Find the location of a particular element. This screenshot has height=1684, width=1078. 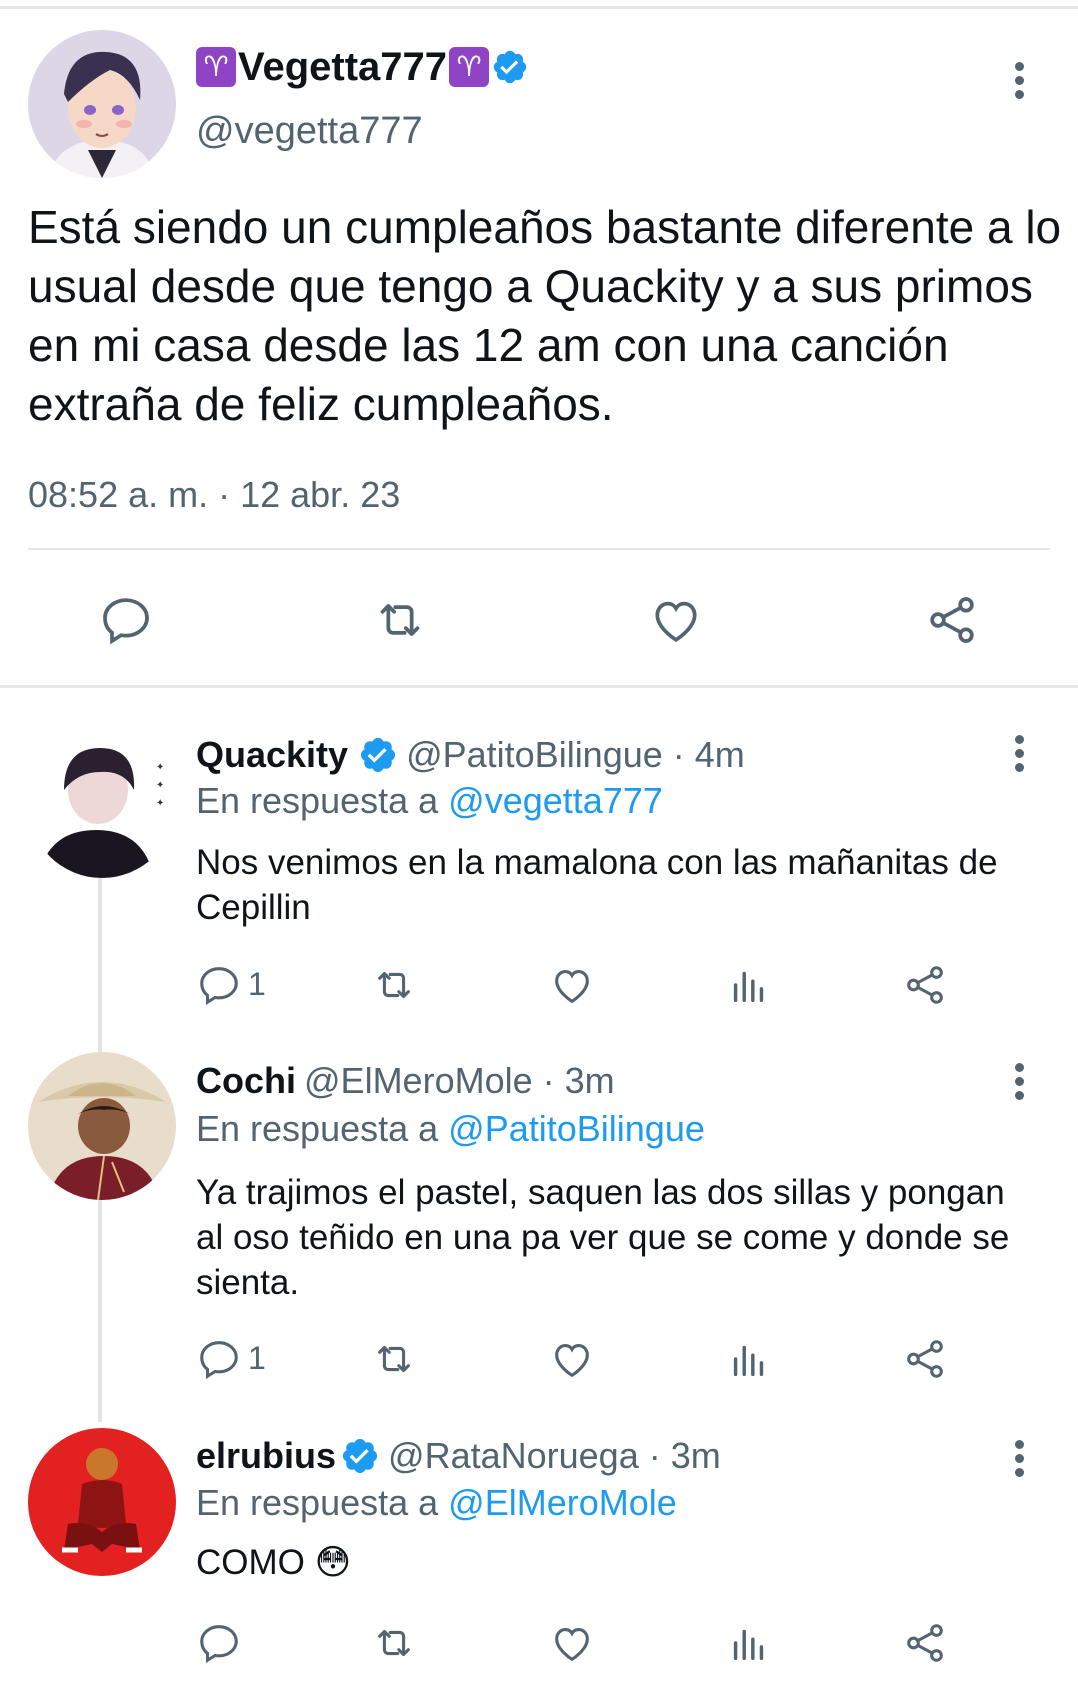

reply-to-line: En respuesta a @ElMeroMole is located at coordinates (436, 1503).